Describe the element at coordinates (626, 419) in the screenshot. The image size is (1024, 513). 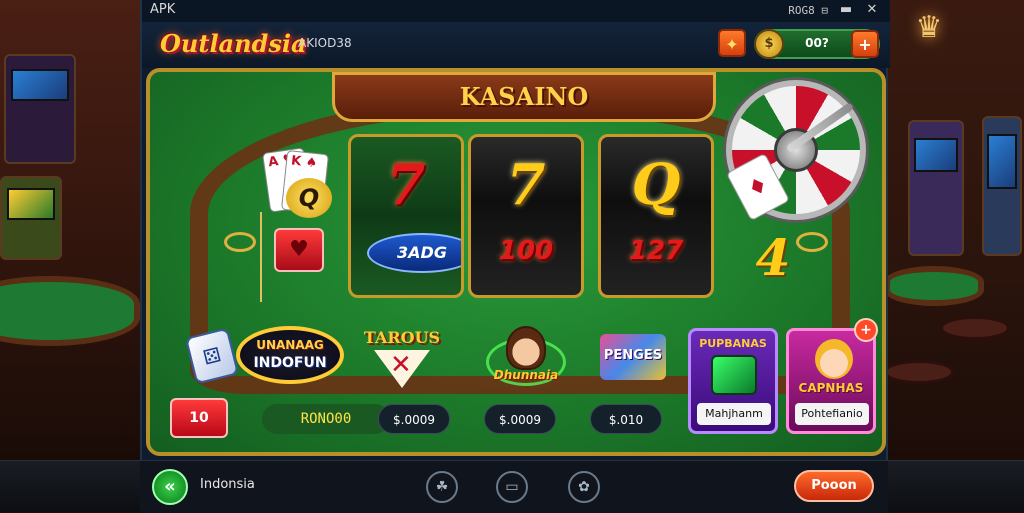
I see `bet-amount-pill: $.010` at that location.